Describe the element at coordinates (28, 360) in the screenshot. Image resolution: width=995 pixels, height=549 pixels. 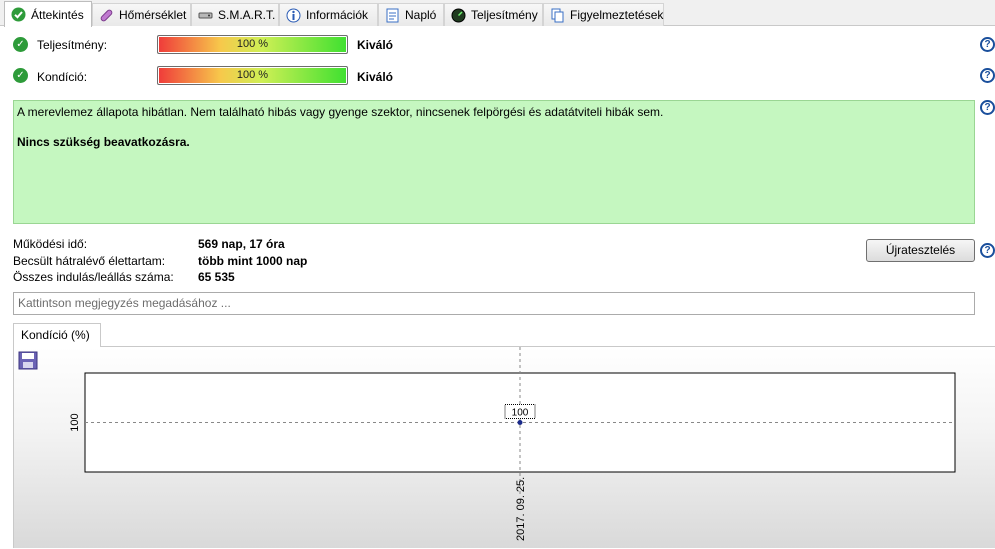
I see `save-icon` at that location.